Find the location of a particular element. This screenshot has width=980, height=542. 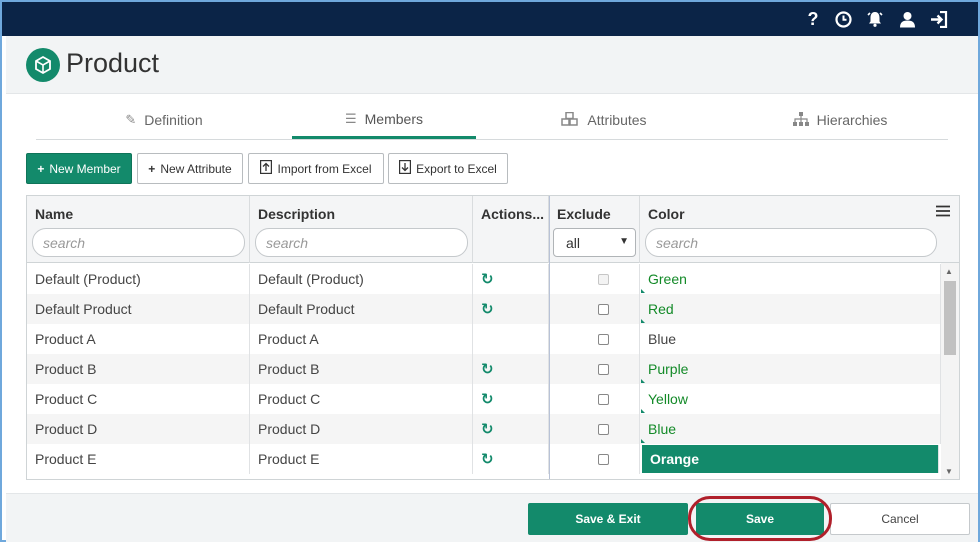

description-search-input: search is located at coordinates (361, 242).